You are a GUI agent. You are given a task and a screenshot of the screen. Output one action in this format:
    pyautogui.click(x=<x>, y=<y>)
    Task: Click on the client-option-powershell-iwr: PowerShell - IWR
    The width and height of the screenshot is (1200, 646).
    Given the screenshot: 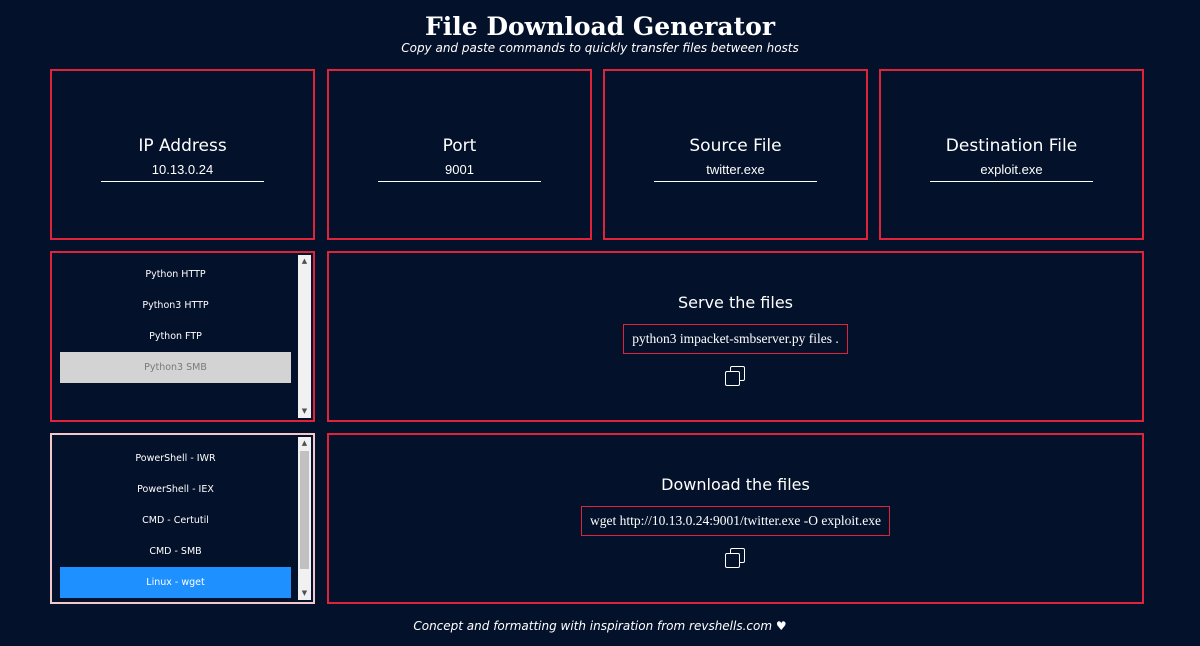 What is the action you would take?
    pyautogui.click(x=175, y=458)
    